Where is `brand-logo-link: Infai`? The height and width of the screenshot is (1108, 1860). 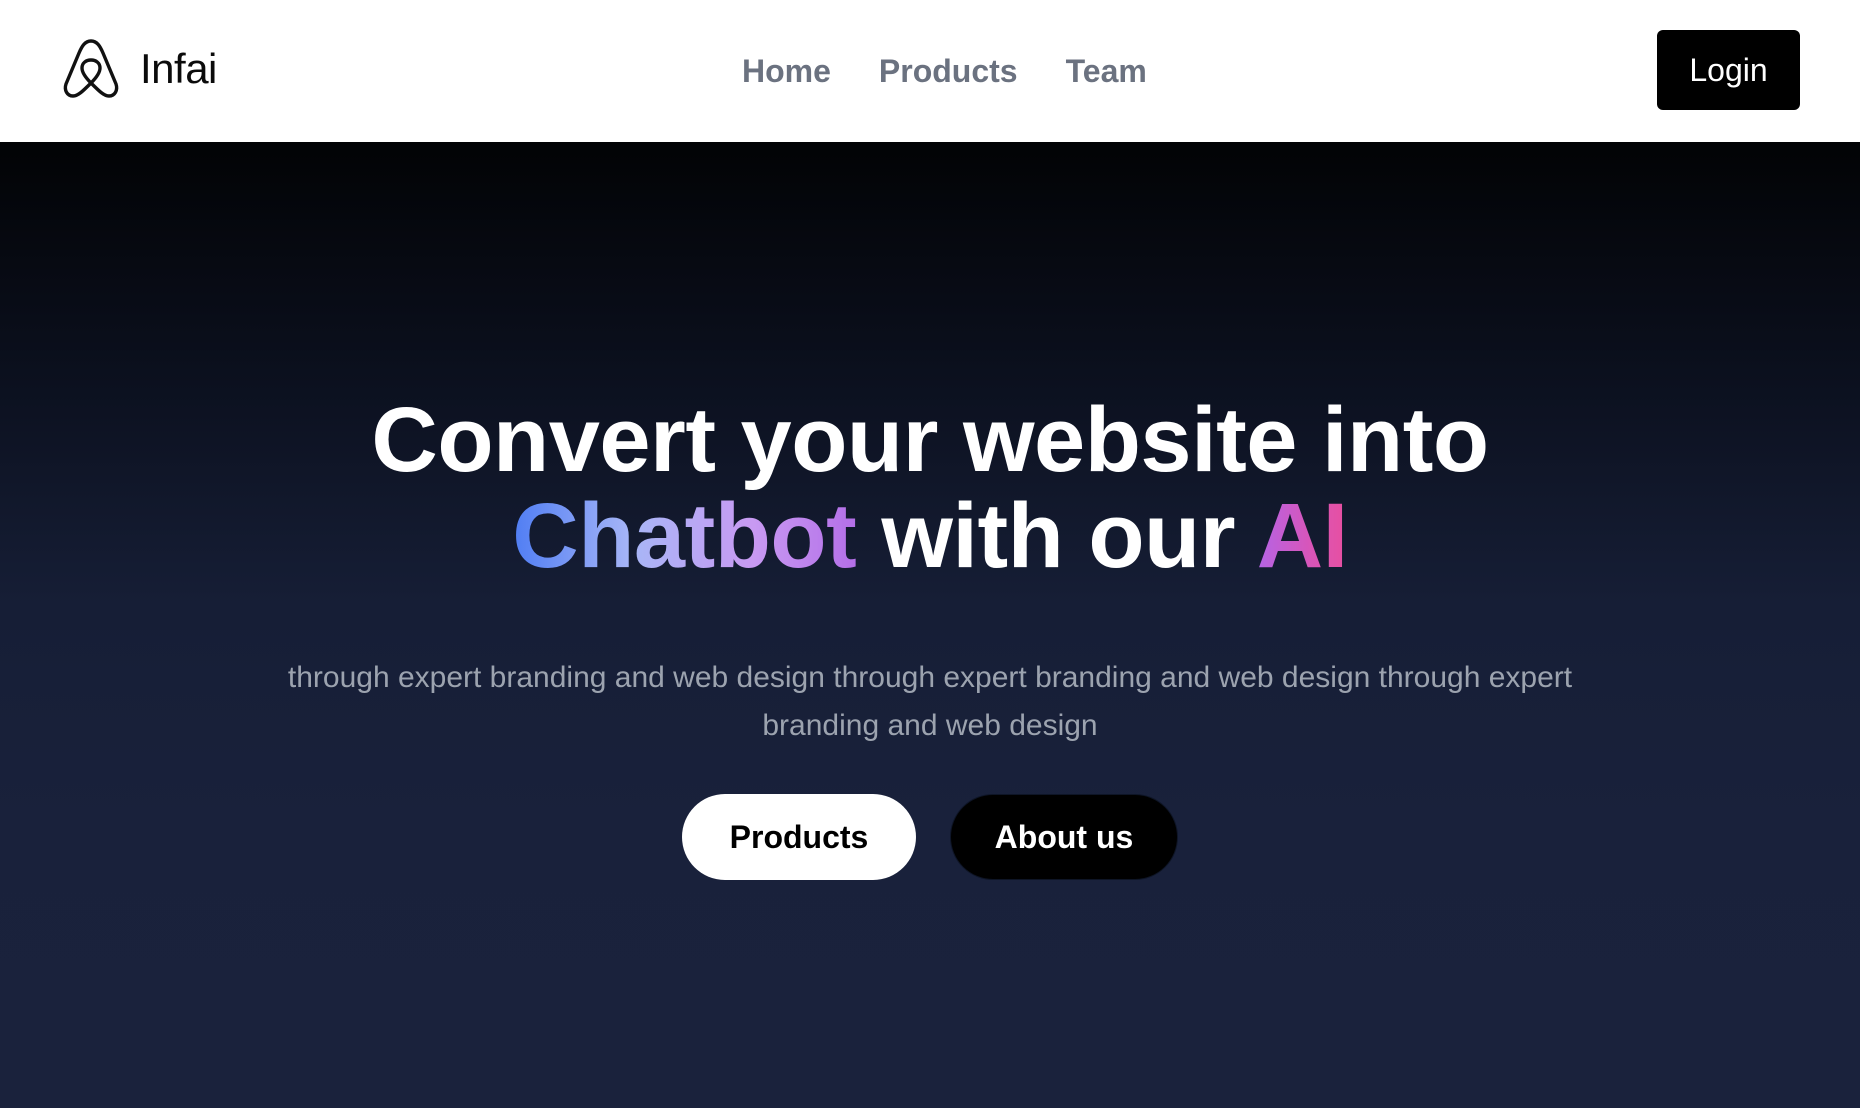
brand-logo-link: Infai is located at coordinates (137, 69).